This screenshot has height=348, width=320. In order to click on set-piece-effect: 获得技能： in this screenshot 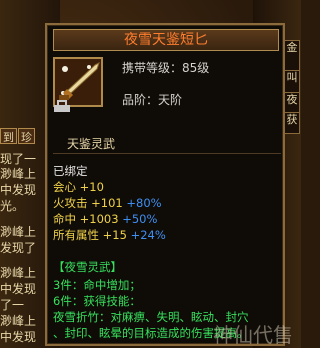, I will do `click(112, 301)`.